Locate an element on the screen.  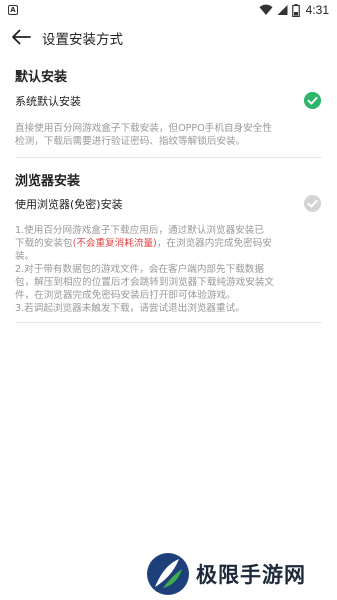
arrow-left-icon is located at coordinates (21, 37).